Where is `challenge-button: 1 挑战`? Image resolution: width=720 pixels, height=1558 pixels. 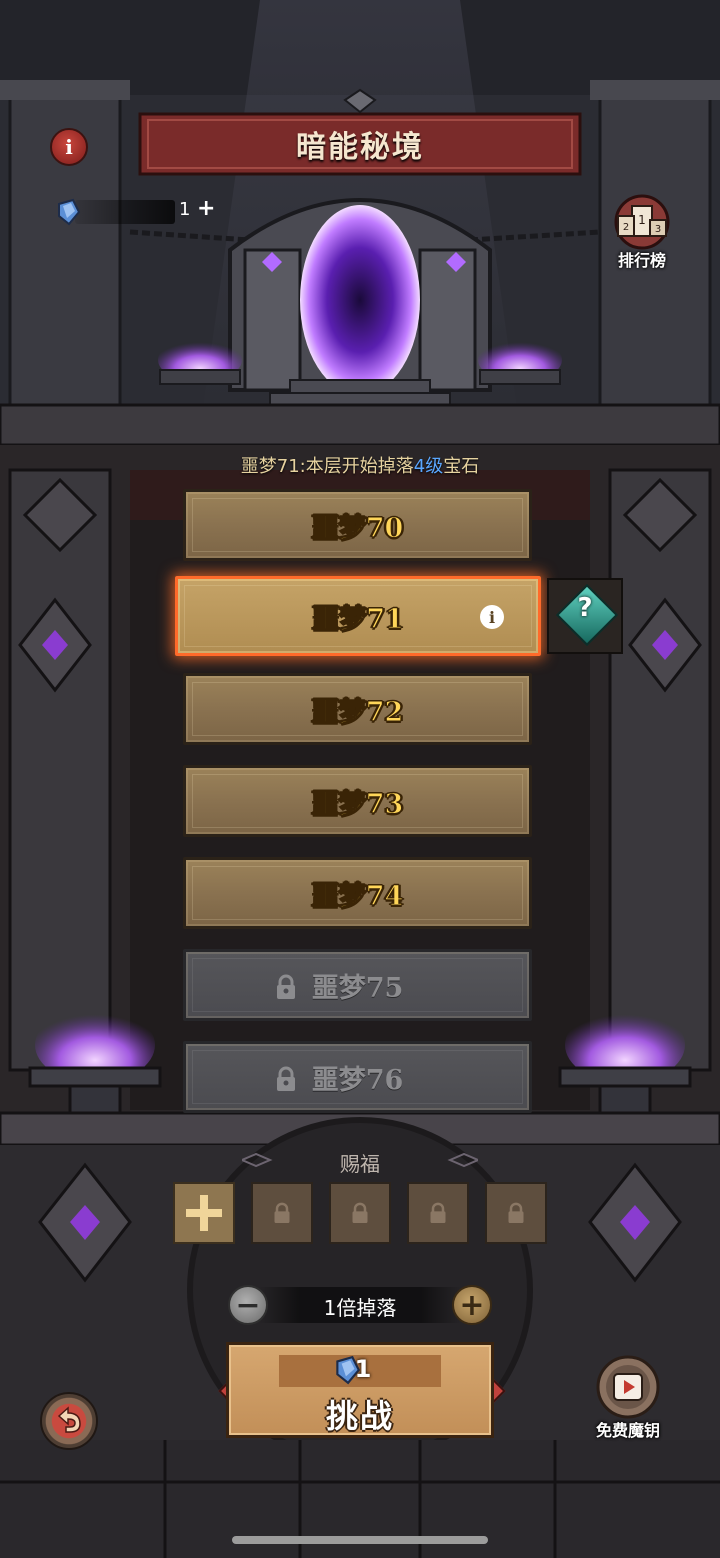 challenge-button: 1 挑战 is located at coordinates (360, 1390).